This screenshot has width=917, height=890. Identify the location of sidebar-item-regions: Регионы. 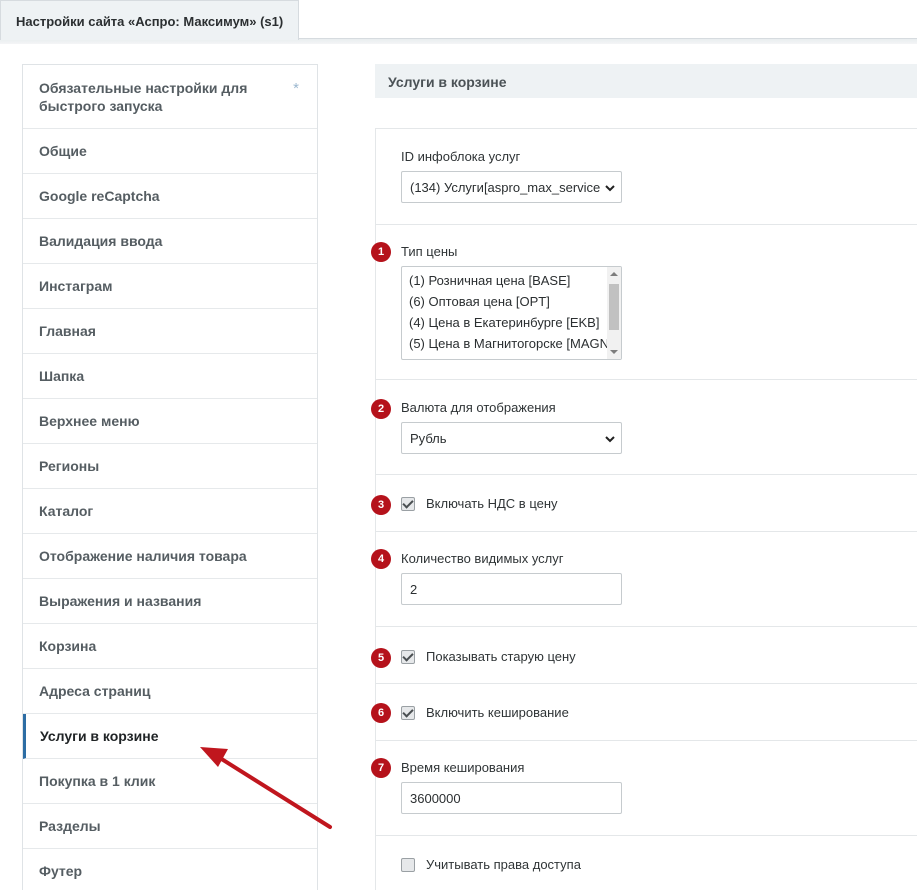
(170, 466).